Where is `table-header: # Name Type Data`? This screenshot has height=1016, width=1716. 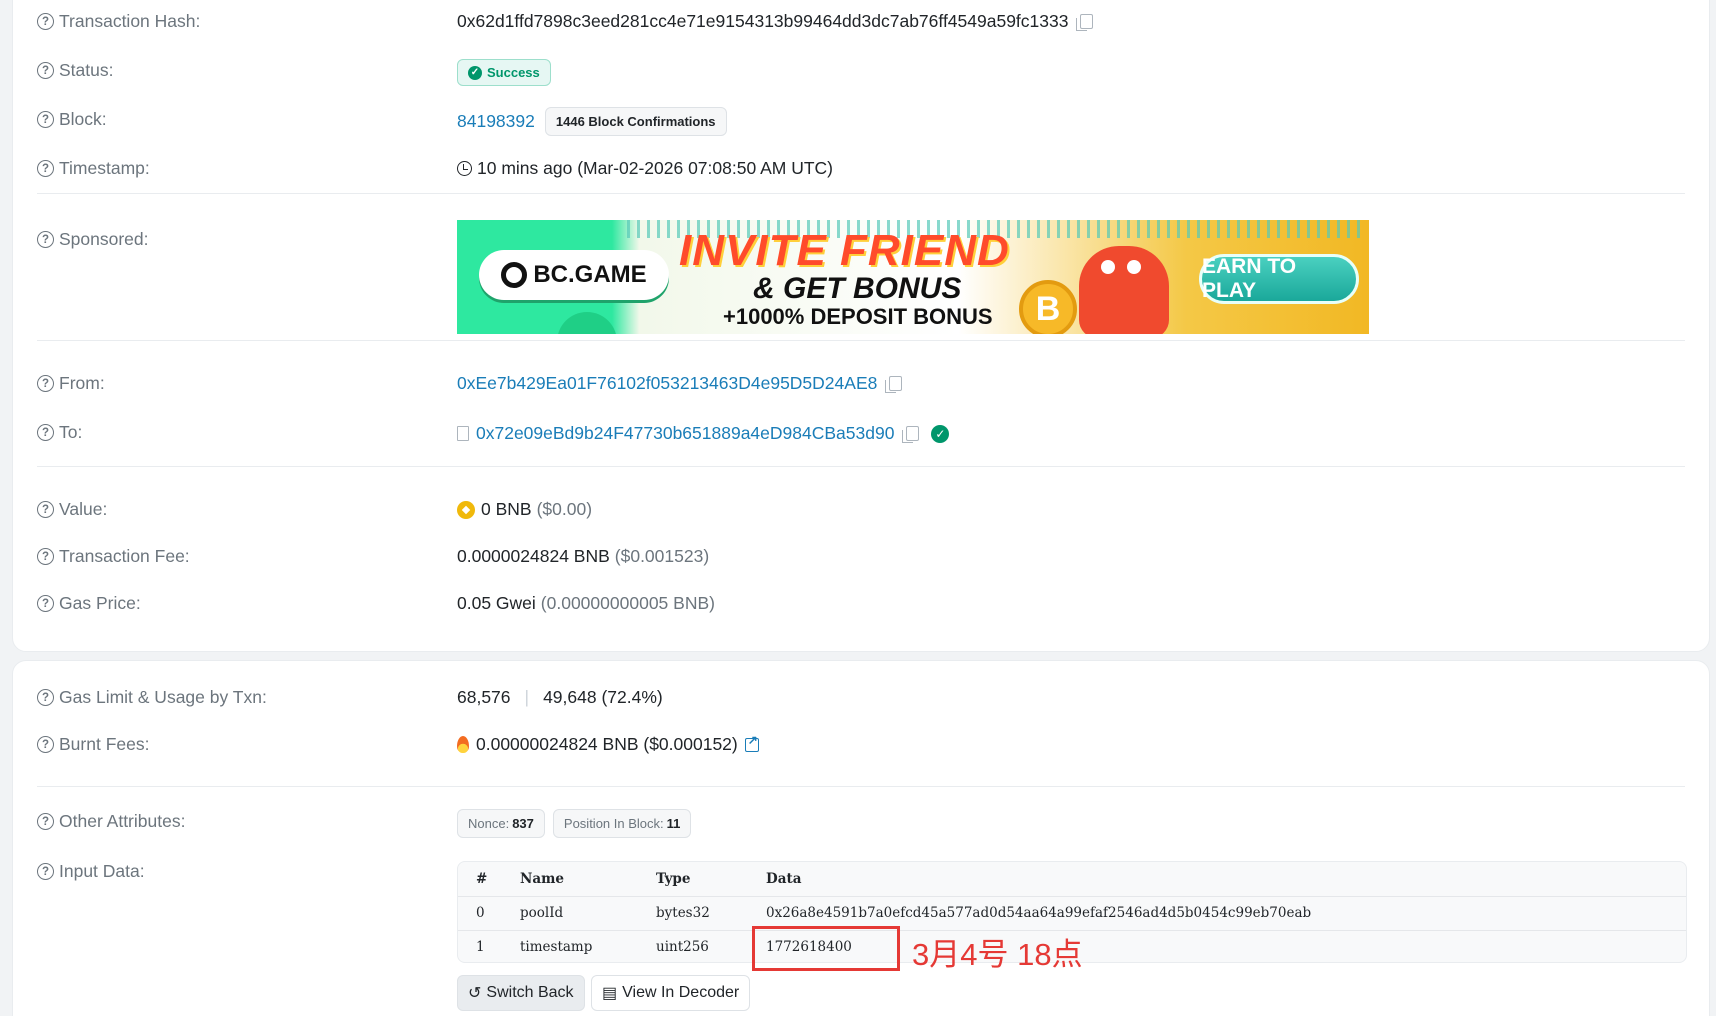 table-header: # Name Type Data is located at coordinates (639, 879).